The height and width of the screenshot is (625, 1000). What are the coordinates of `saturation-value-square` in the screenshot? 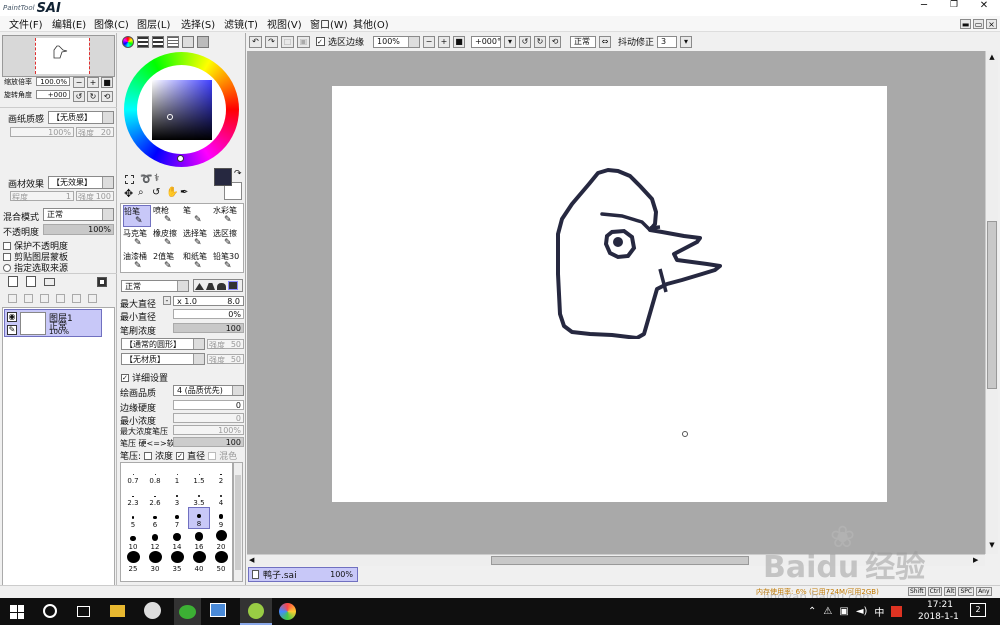 It's located at (182, 110).